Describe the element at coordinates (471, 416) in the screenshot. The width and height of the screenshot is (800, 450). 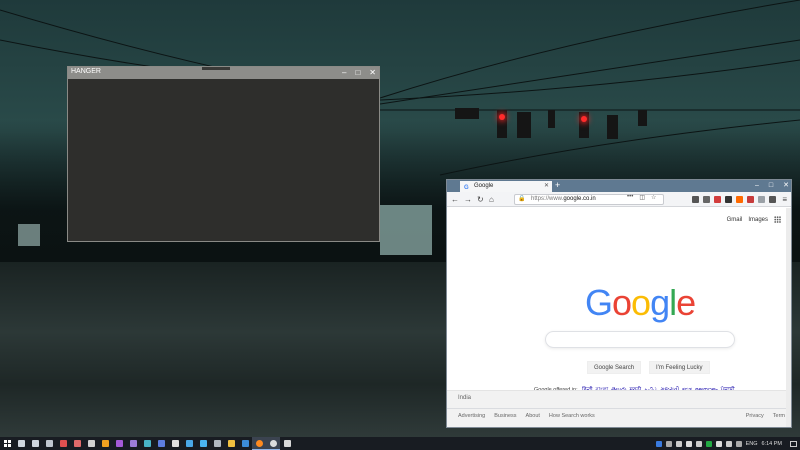
I see `footer-link: Advertising` at that location.